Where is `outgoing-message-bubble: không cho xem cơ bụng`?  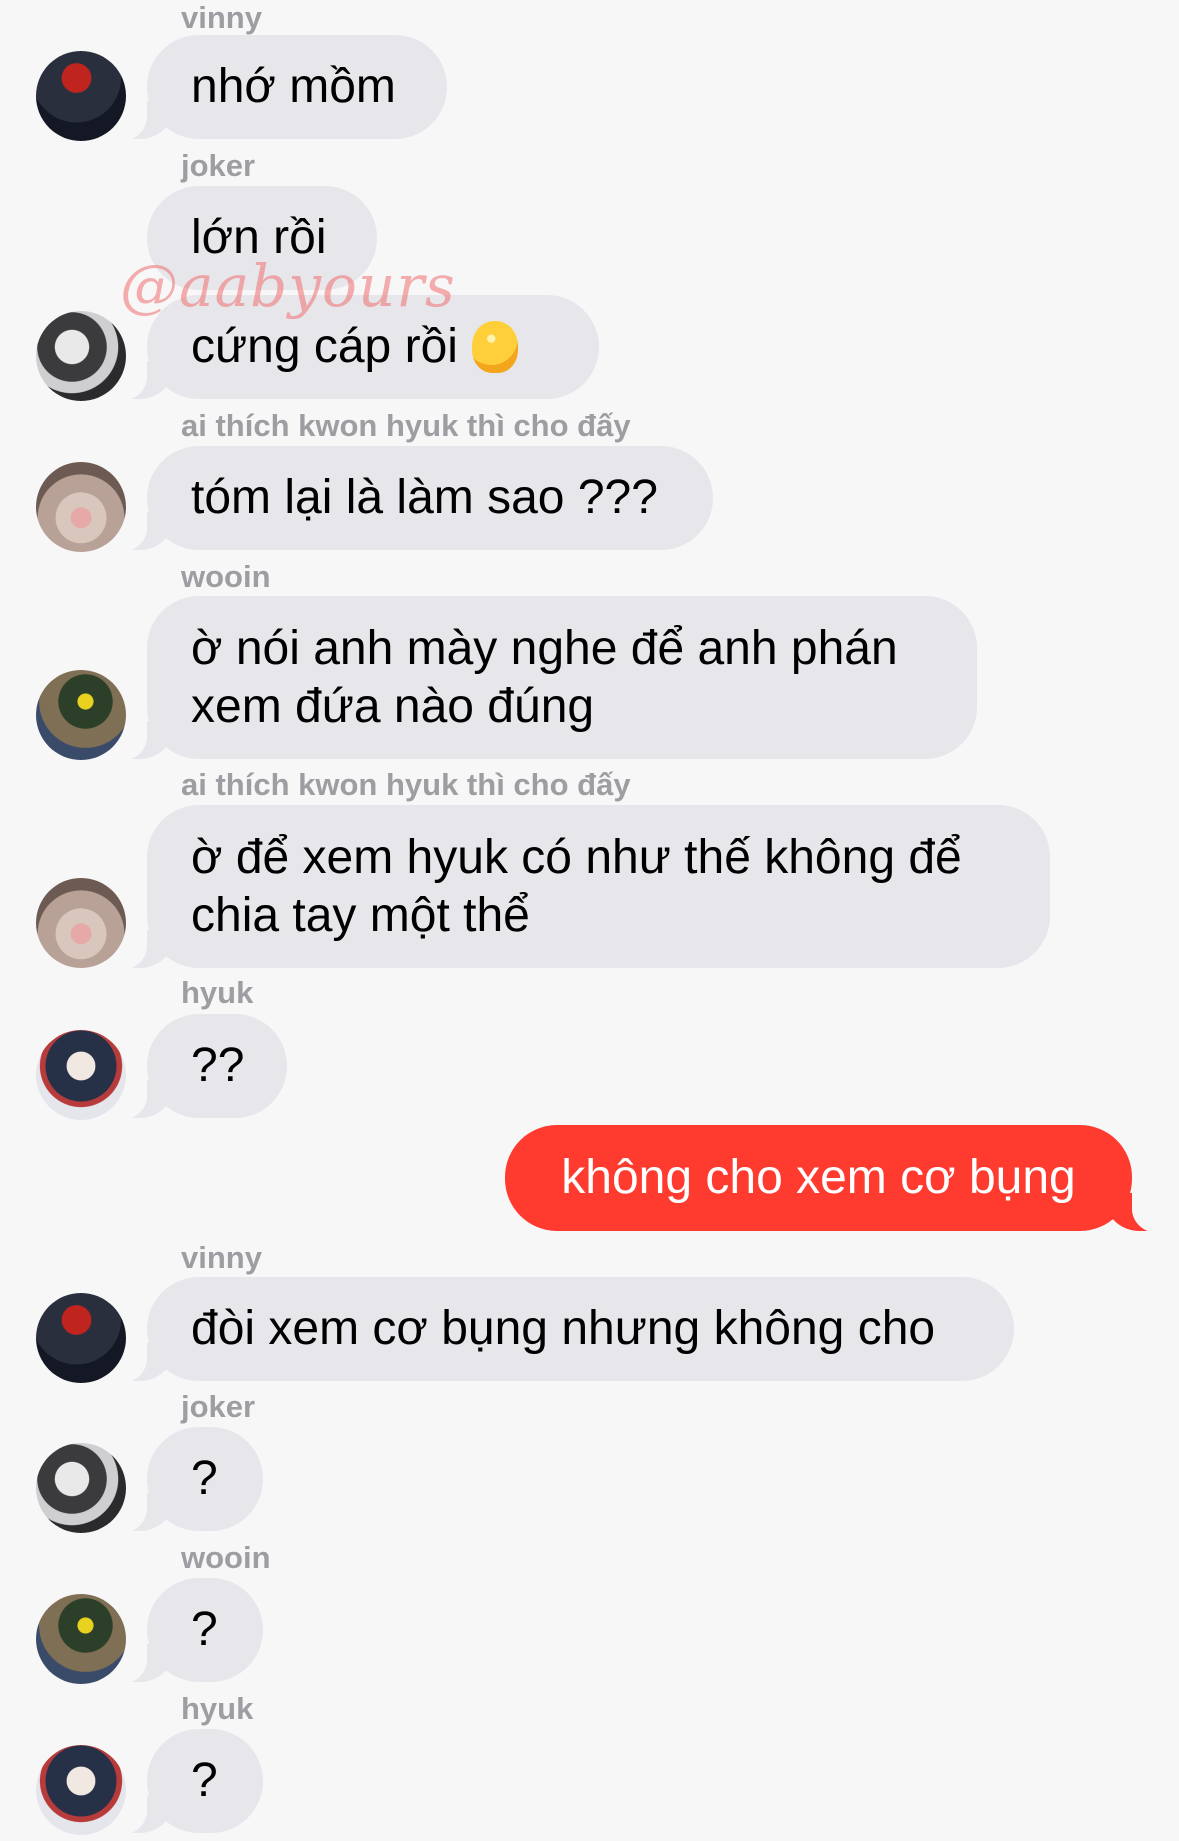
outgoing-message-bubble: không cho xem cơ bụng is located at coordinates (840, 1179).